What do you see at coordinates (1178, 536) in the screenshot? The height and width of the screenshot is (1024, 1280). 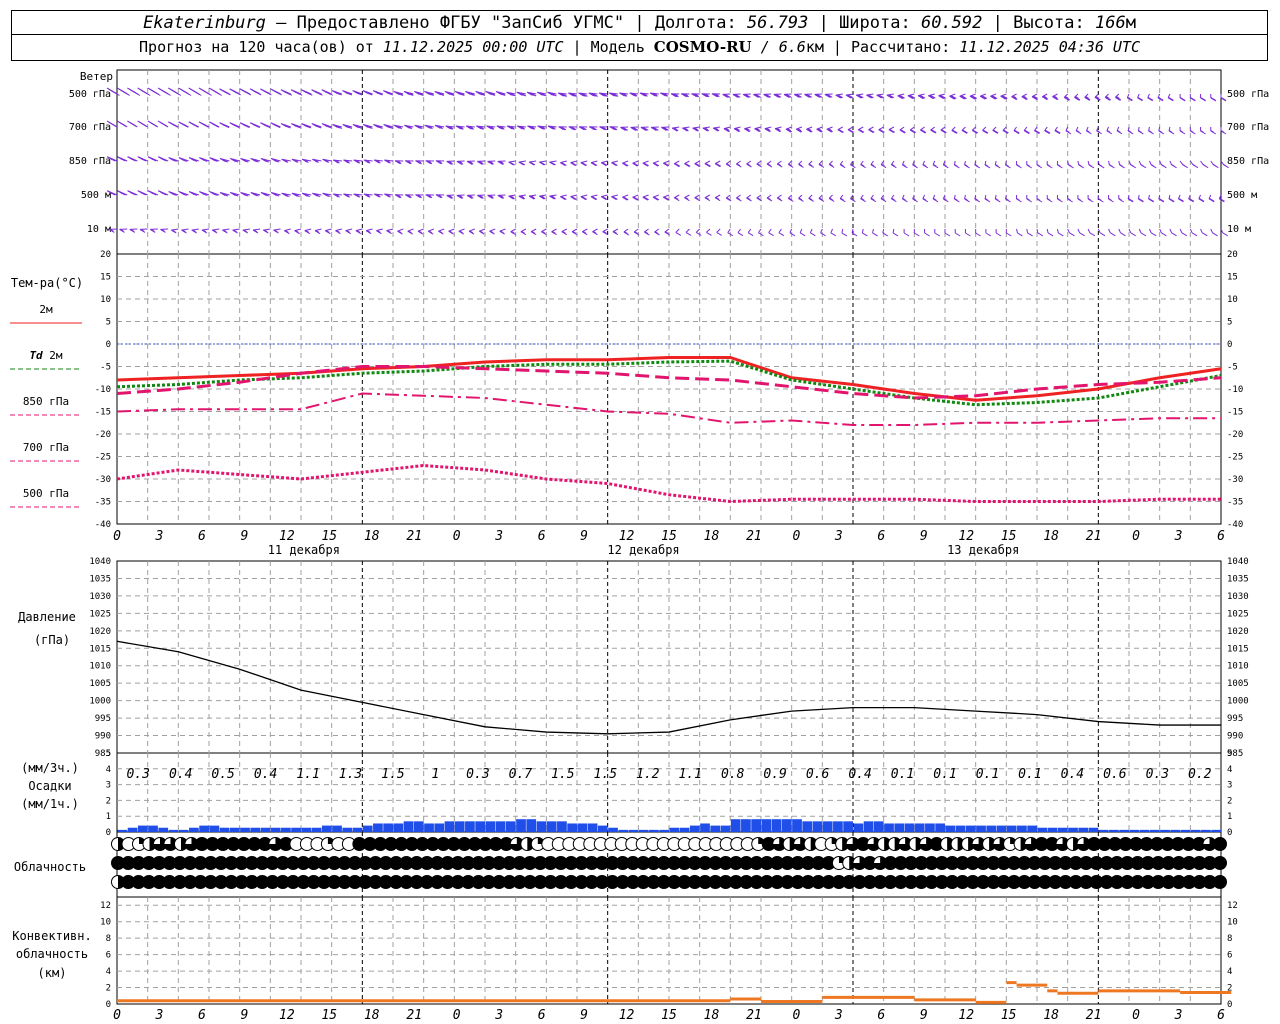 I see `temp-xtick: 3` at bounding box center [1178, 536].